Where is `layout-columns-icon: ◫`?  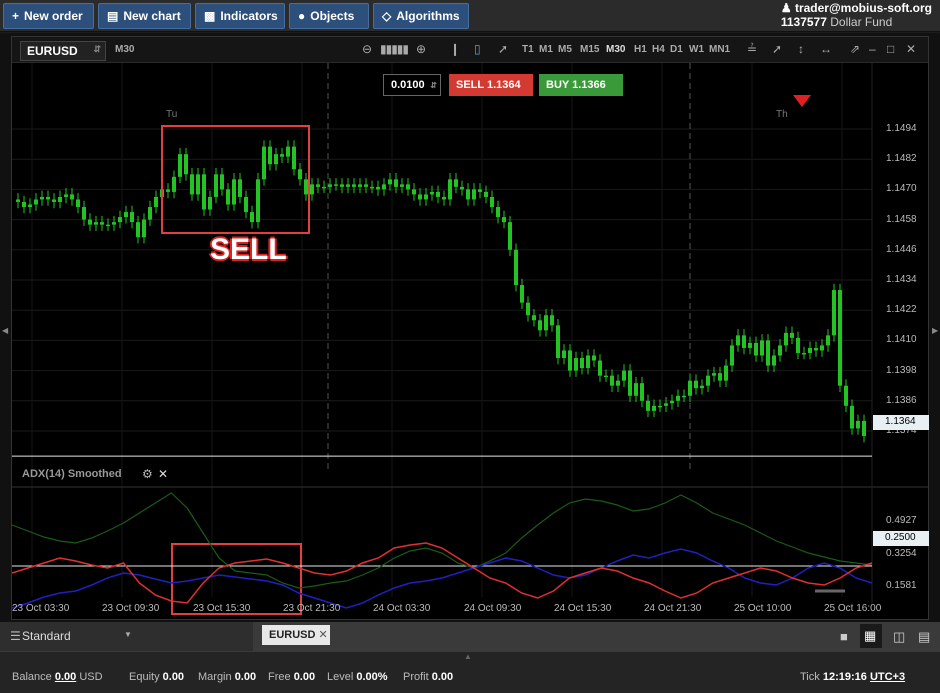
layout-columns-icon: ◫ is located at coordinates (899, 637).